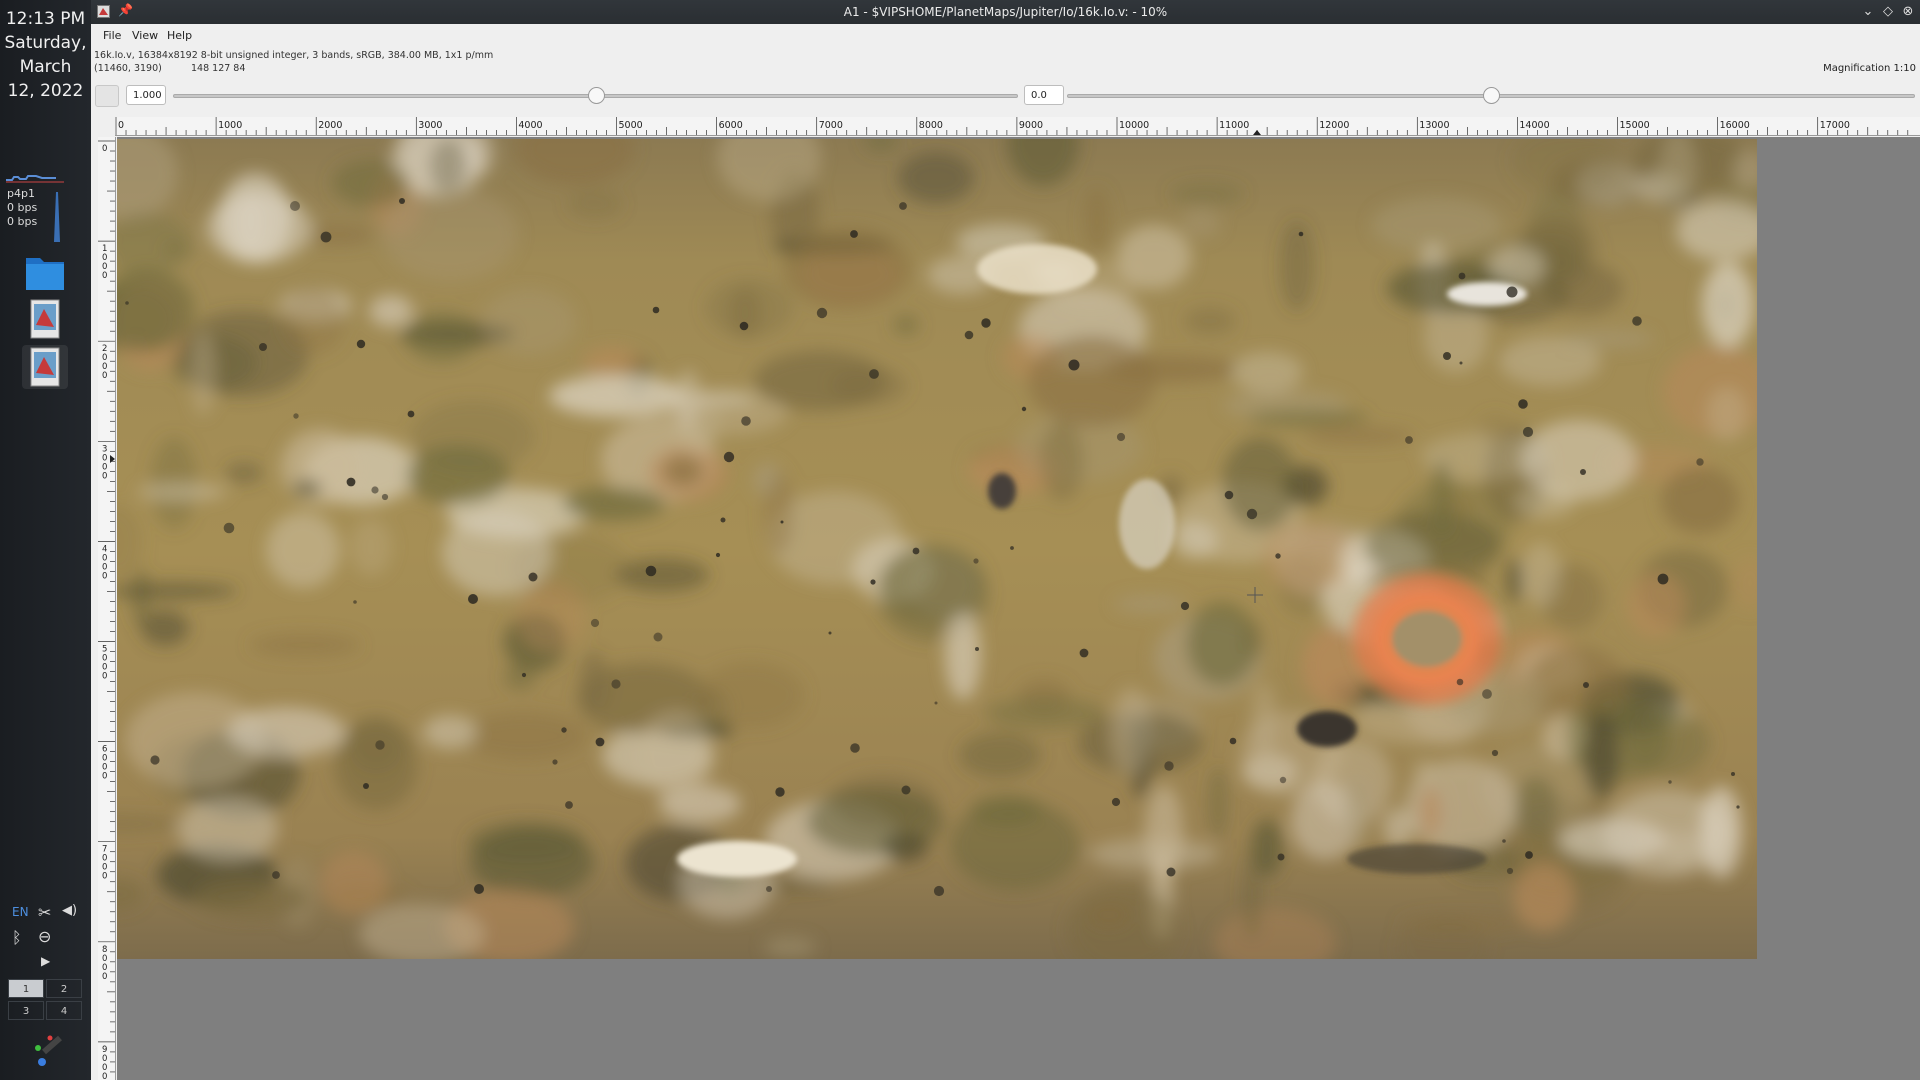 The width and height of the screenshot is (1920, 1080). Describe the element at coordinates (1908, 12) in the screenshot. I see `close-icon: ⊗` at that location.